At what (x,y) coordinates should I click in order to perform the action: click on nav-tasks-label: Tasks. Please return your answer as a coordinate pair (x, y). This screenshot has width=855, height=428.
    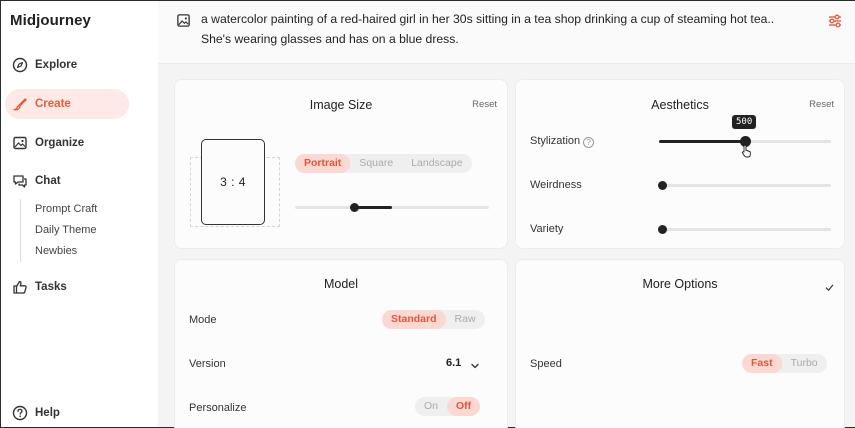
    Looking at the image, I should click on (51, 287).